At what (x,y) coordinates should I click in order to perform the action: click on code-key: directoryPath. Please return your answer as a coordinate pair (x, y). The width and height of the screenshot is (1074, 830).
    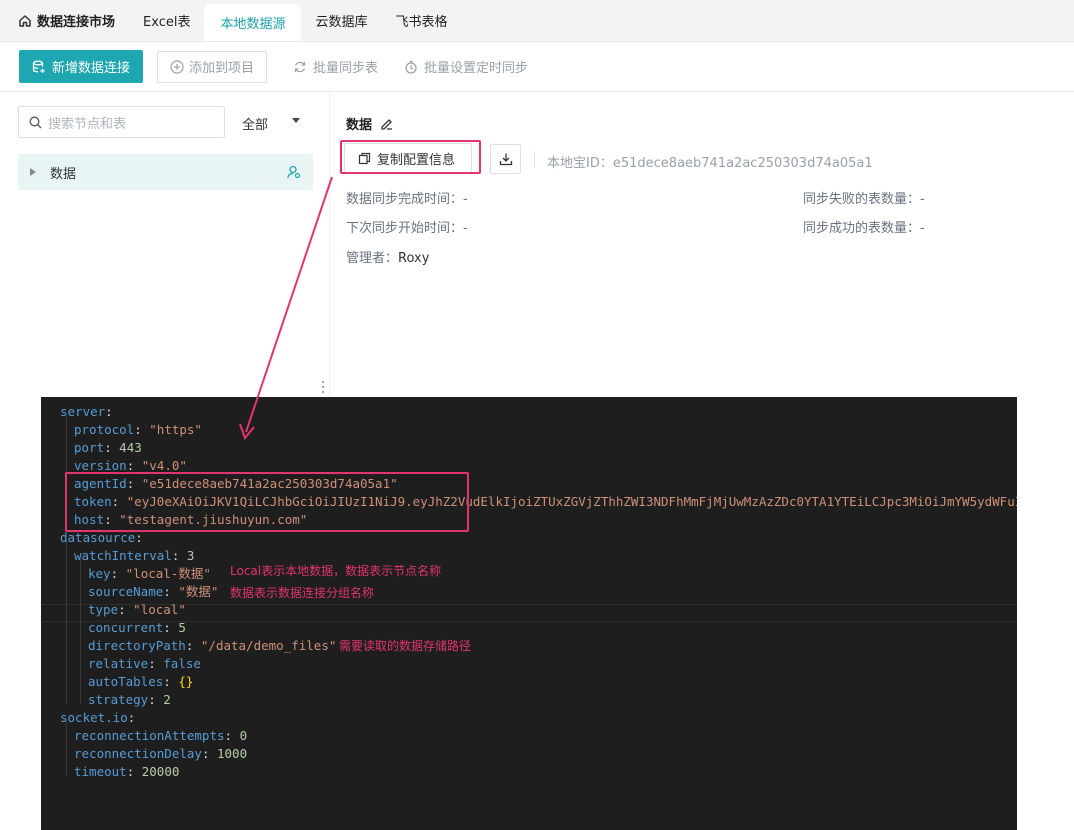
    Looking at the image, I should click on (137, 645).